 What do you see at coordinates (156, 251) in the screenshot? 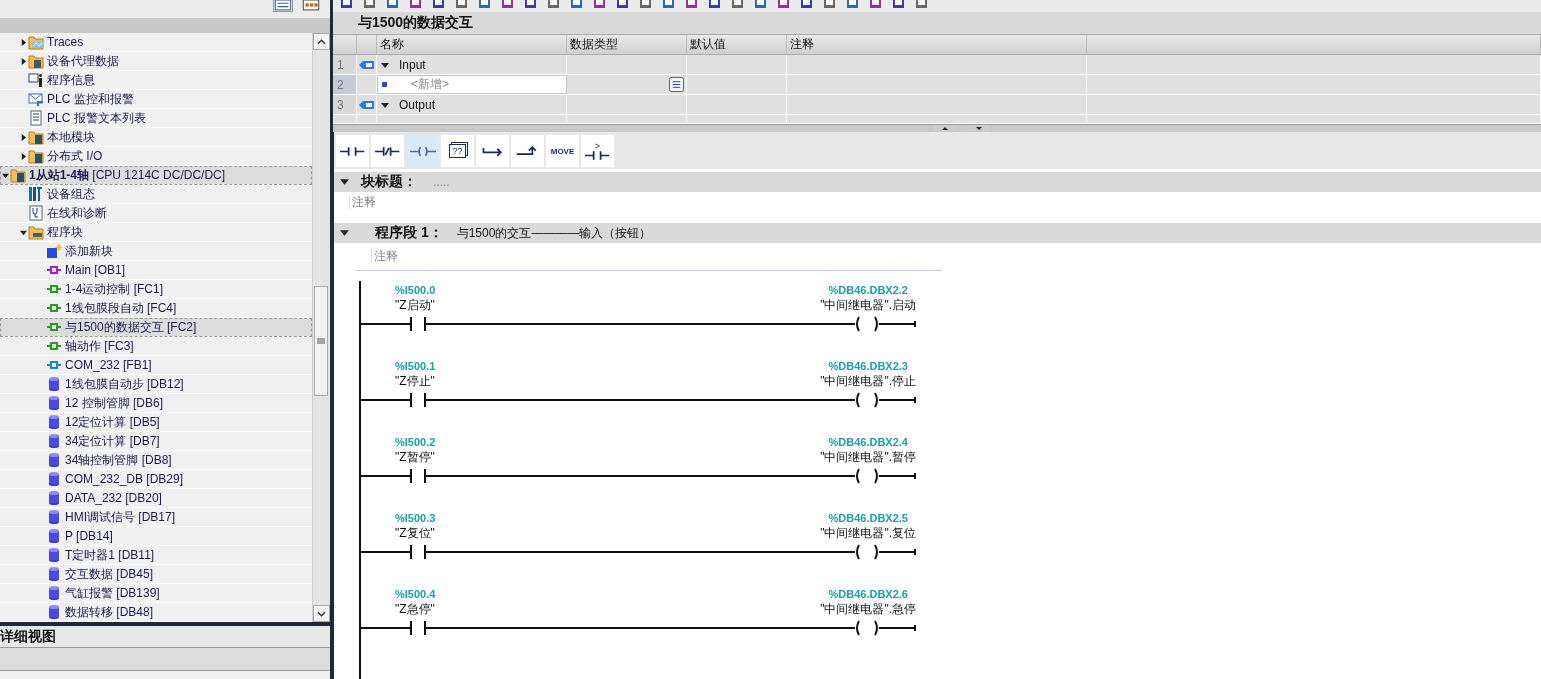
I see `tree-item: 添加新块` at bounding box center [156, 251].